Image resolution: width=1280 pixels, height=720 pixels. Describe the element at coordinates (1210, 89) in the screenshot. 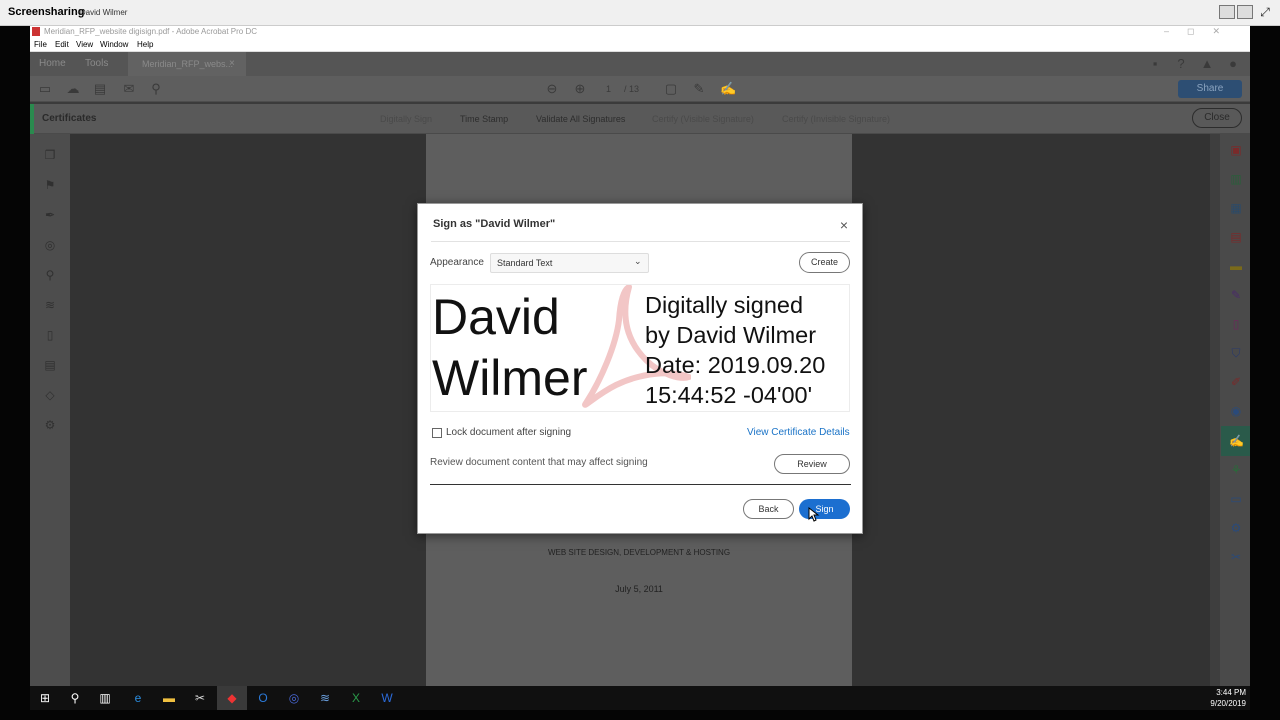

I see `share-button: Share` at that location.